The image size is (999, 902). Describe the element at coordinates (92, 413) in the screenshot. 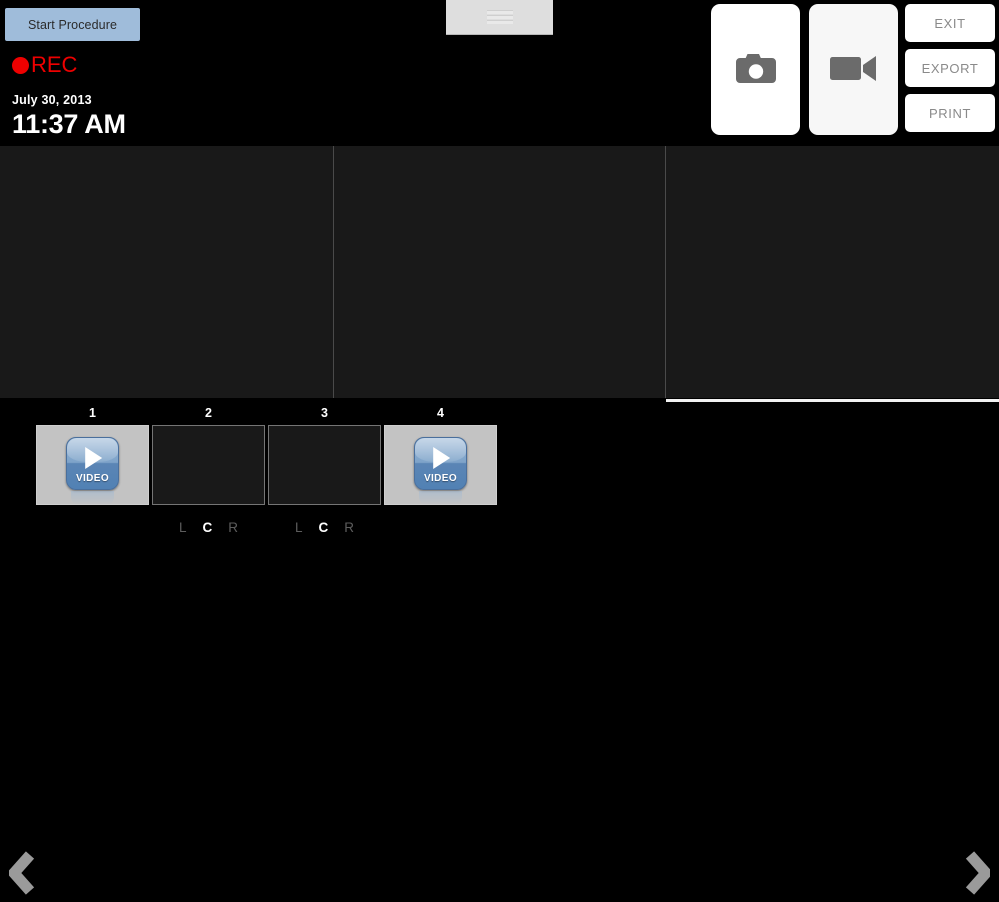

I see `thumbnail-number: 1` at that location.